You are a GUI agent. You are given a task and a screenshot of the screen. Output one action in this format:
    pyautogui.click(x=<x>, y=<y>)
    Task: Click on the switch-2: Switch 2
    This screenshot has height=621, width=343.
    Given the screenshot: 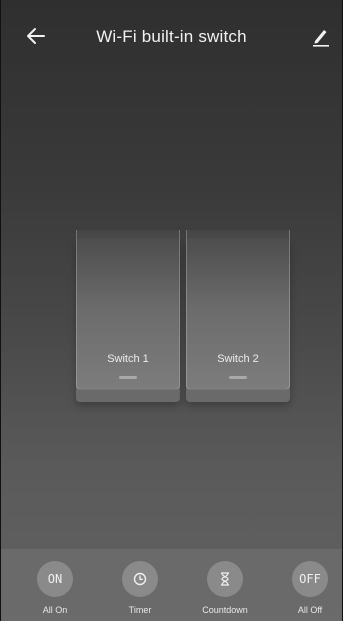 What is the action you would take?
    pyautogui.click(x=238, y=316)
    